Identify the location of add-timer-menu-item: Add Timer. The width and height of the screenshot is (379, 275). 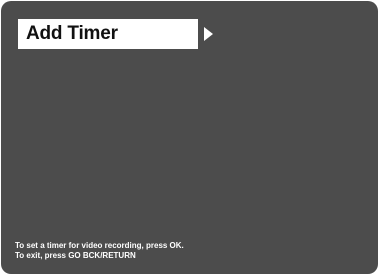
(108, 34).